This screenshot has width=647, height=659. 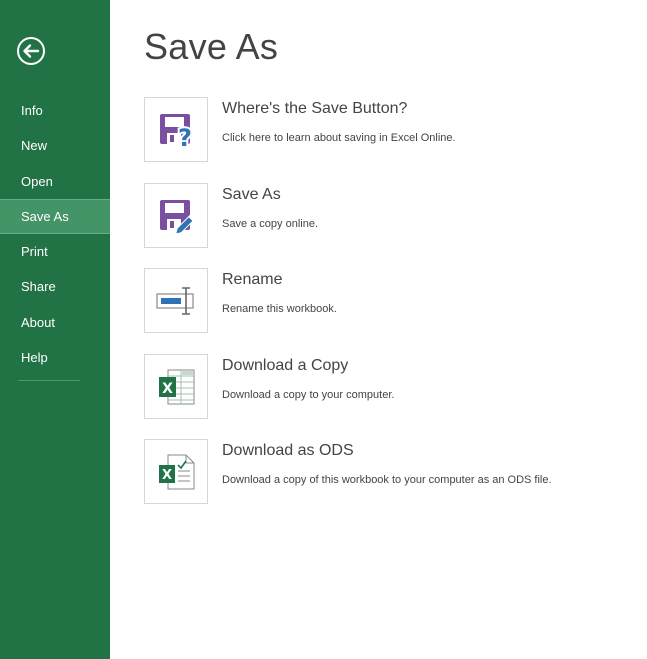 I want to click on option-title: Download a Copy, so click(x=285, y=365).